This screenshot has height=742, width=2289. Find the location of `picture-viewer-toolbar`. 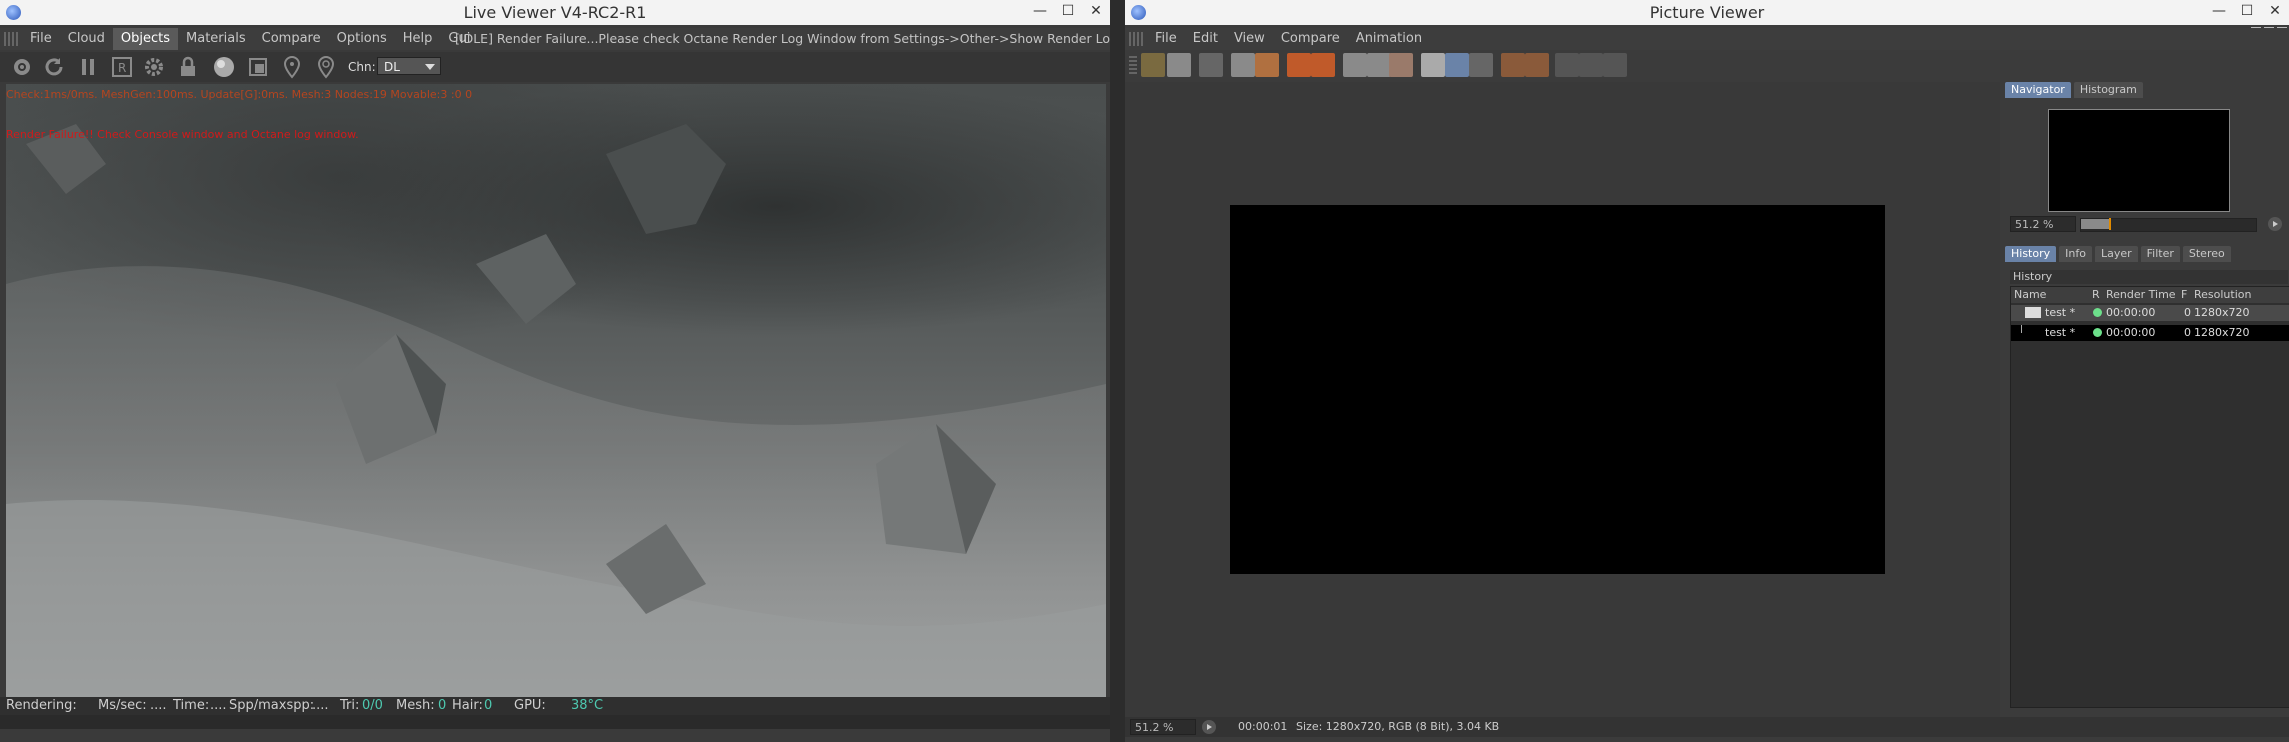

picture-viewer-toolbar is located at coordinates (1707, 65).